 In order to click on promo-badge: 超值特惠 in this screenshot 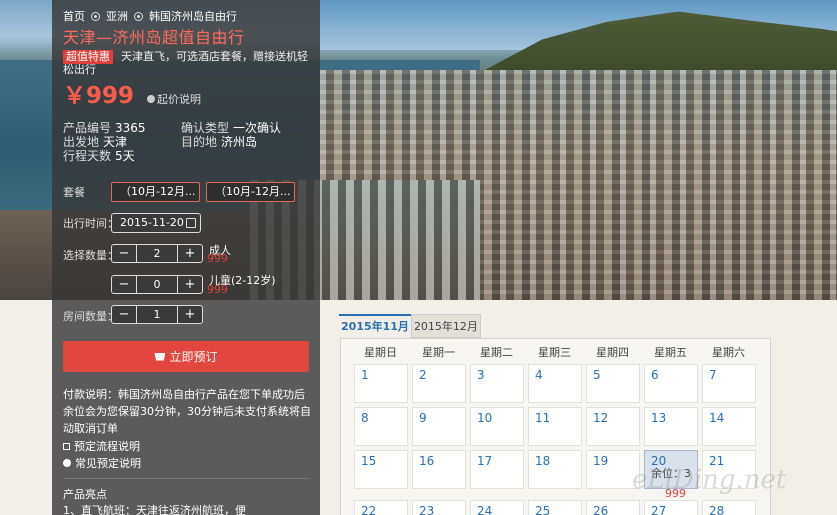, I will do `click(88, 57)`.